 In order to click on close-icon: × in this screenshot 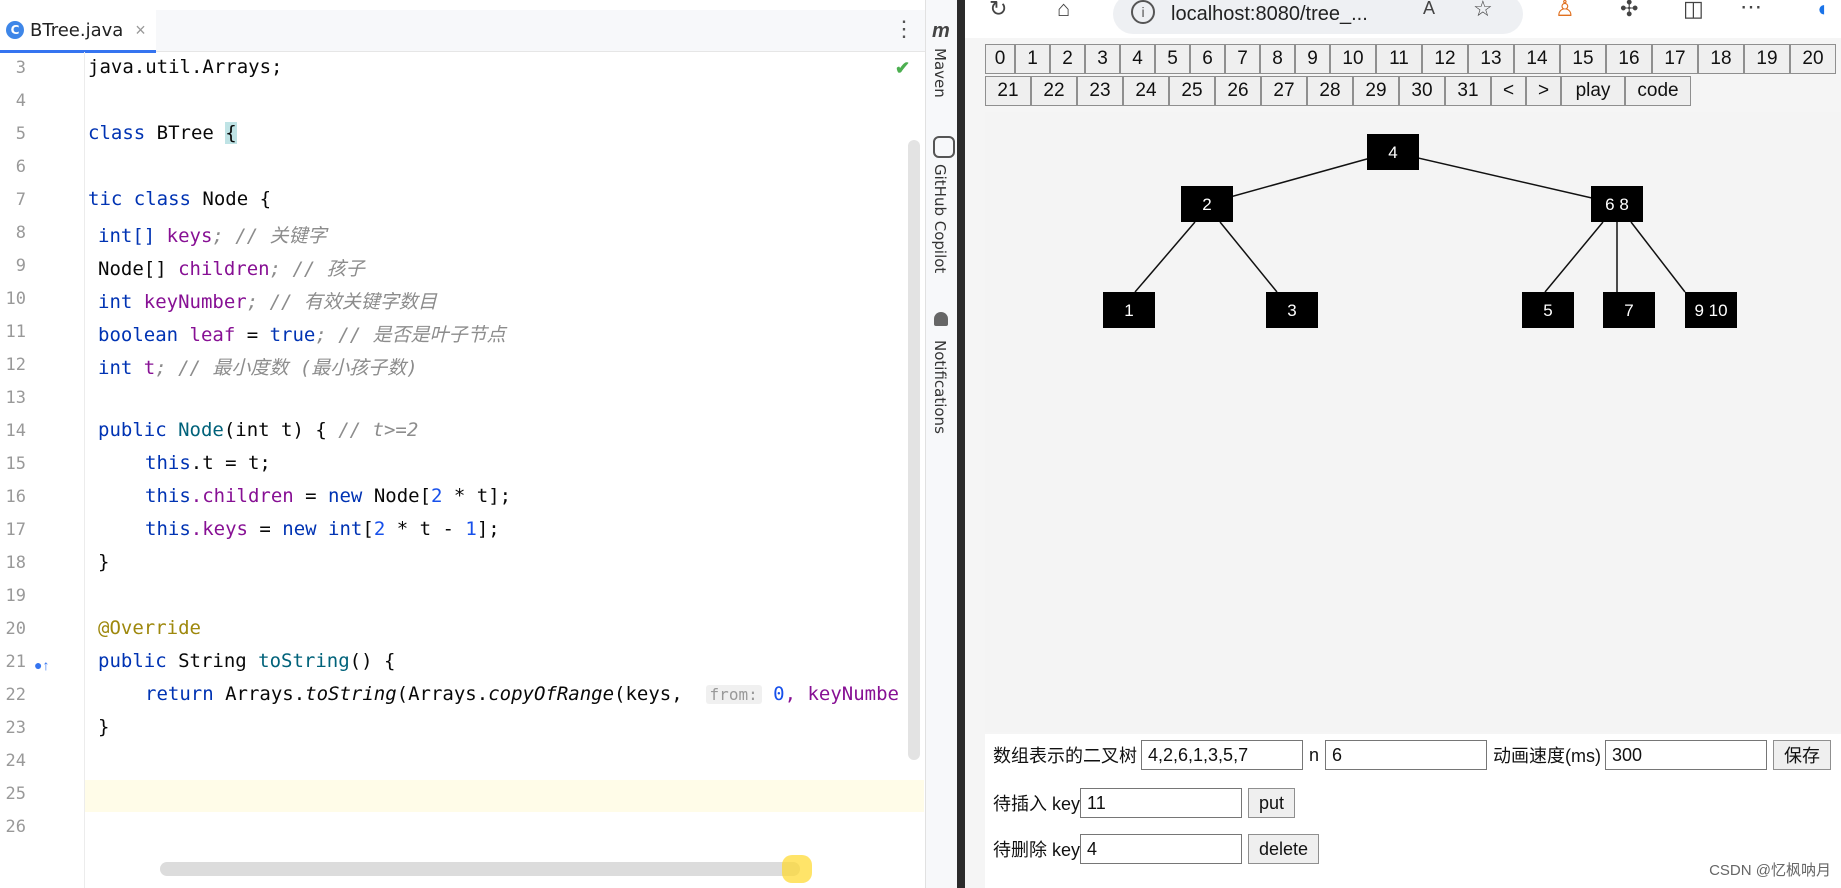, I will do `click(140, 30)`.